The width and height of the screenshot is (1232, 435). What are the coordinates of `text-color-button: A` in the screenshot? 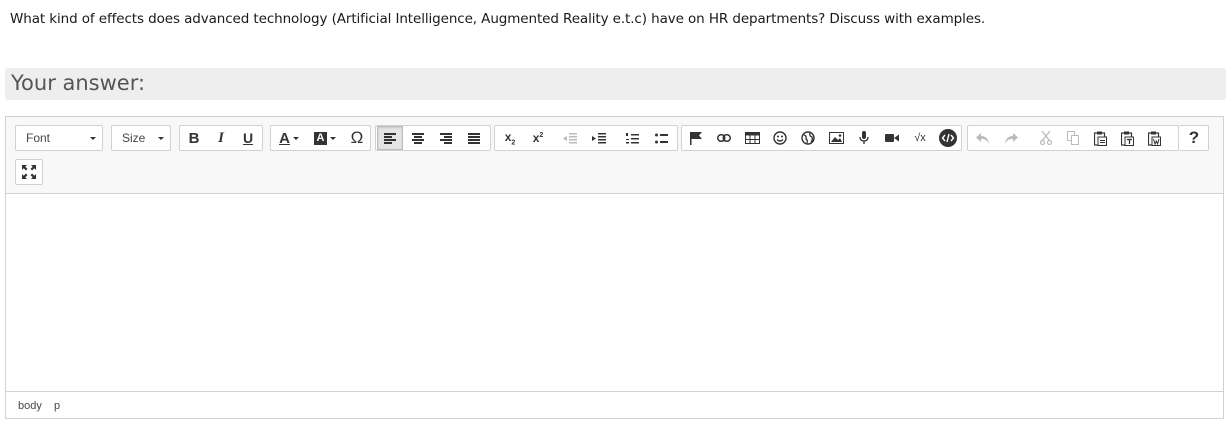 It's located at (289, 138).